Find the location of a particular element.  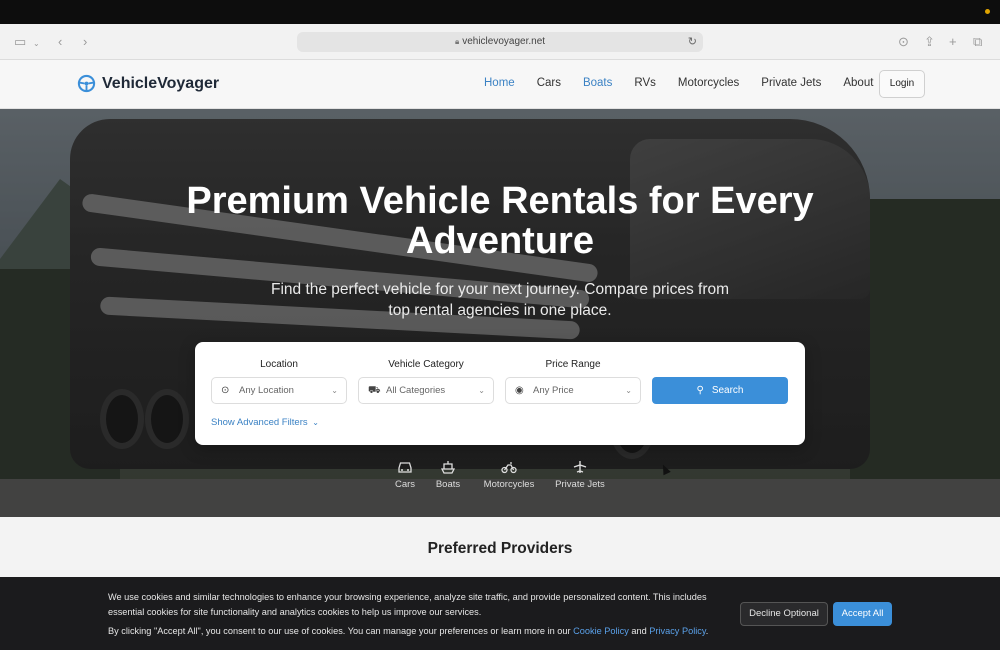

location-select: ⊙ Any Location ⌄ is located at coordinates (279, 390).